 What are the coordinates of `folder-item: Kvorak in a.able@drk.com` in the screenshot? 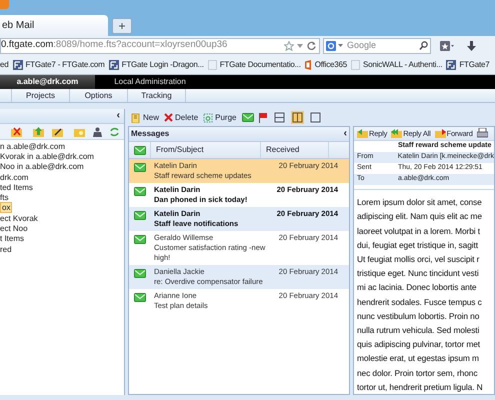 It's located at (47, 156).